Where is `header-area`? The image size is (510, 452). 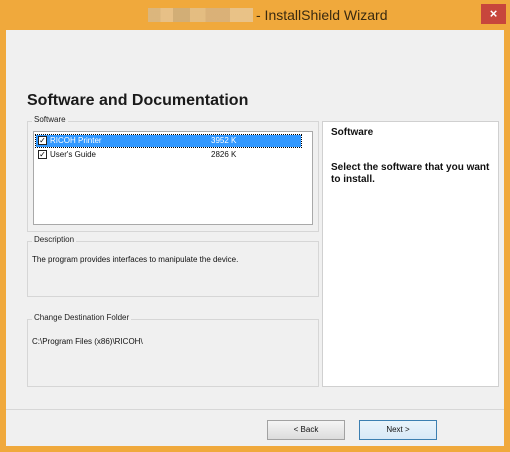 header-area is located at coordinates (255, 61).